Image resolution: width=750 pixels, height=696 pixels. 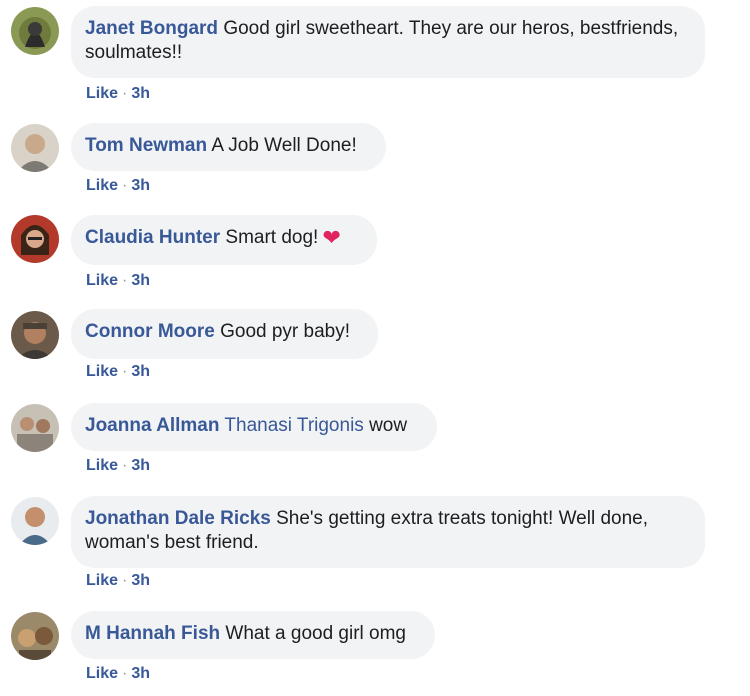 I want to click on comment-author: Connor Moore, so click(x=150, y=331).